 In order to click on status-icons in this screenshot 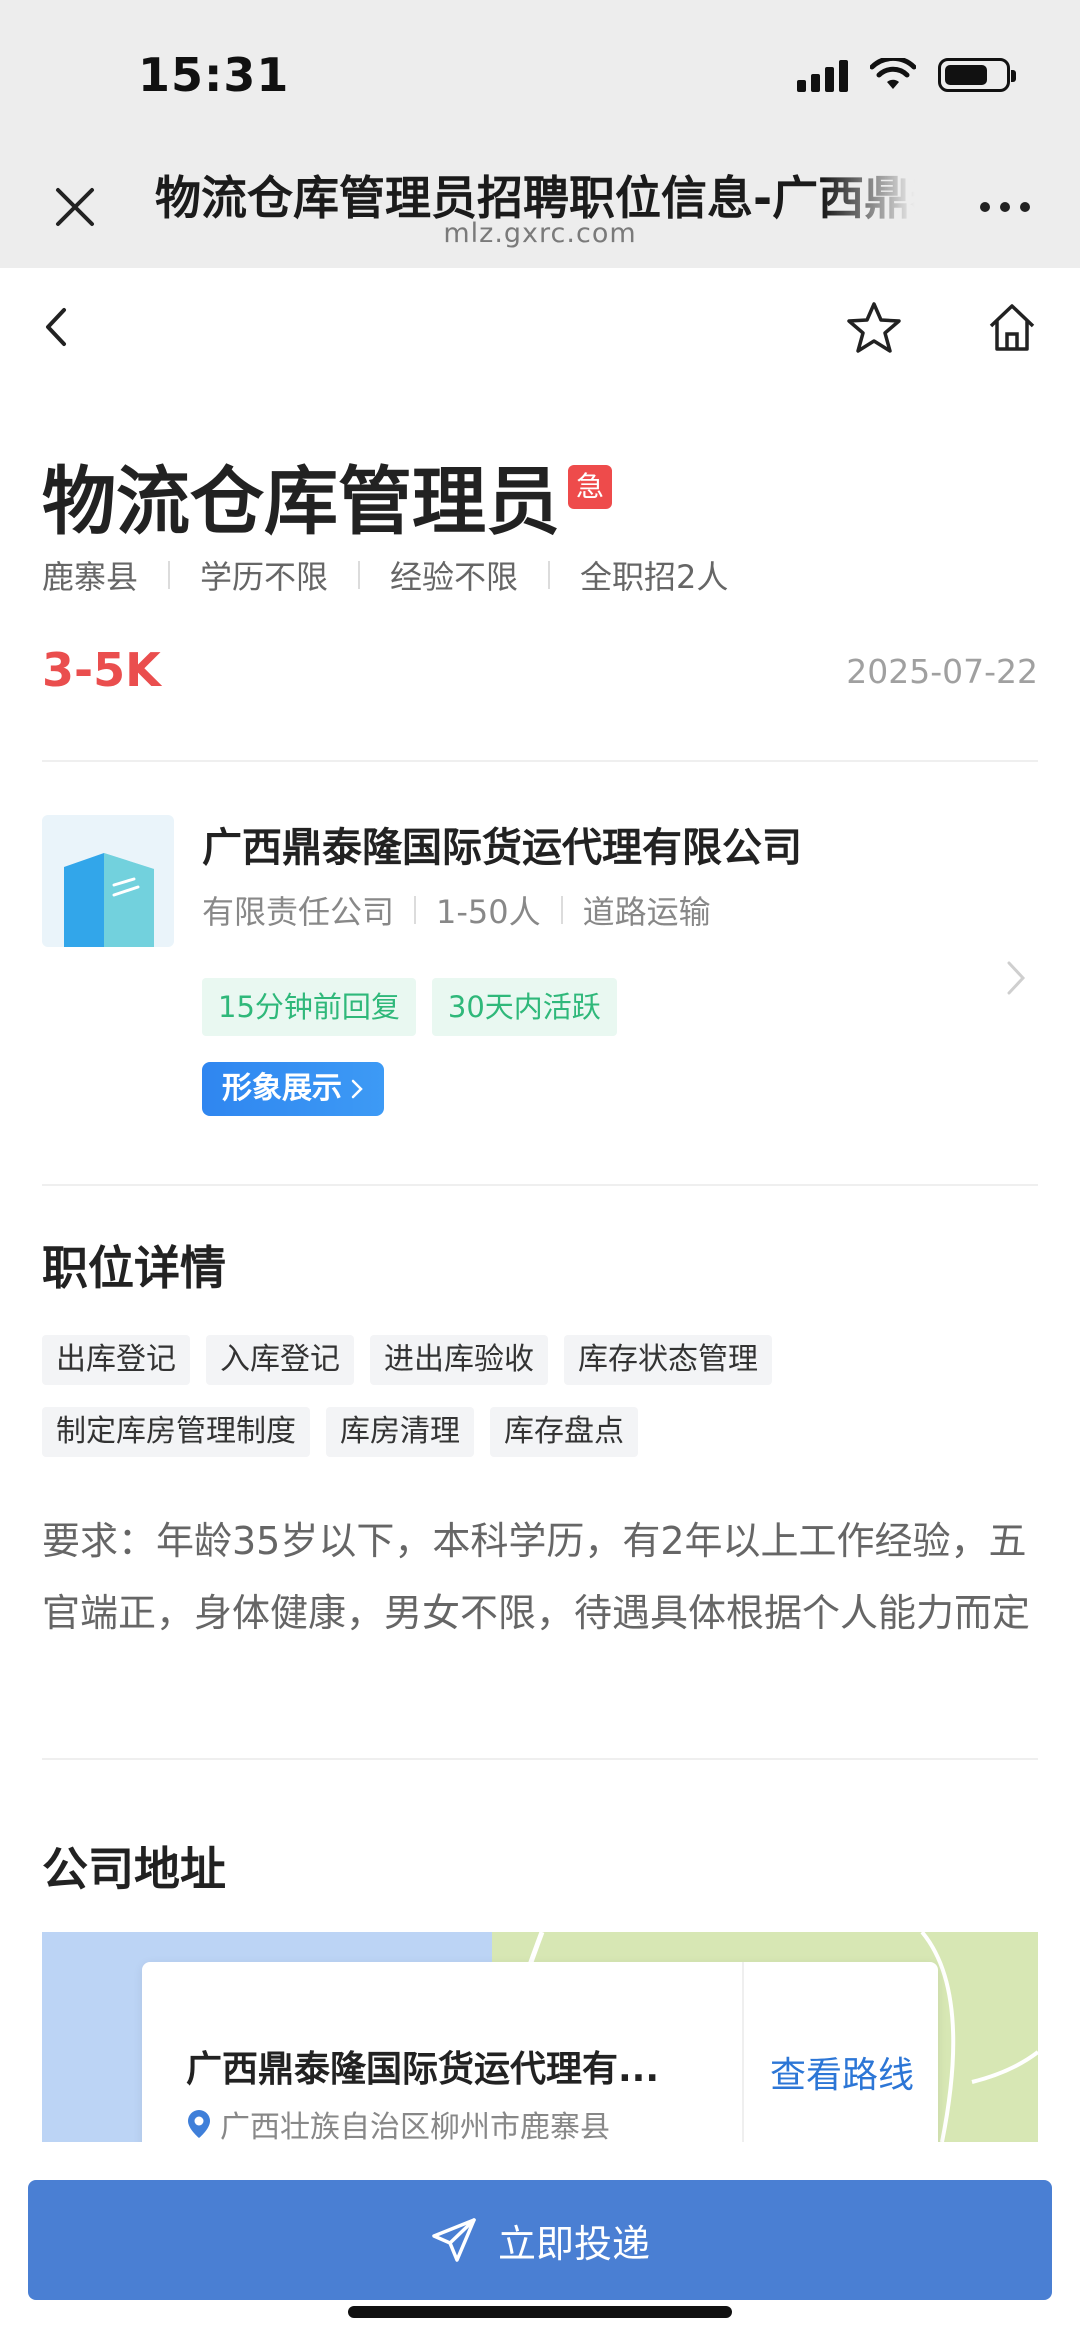, I will do `click(906, 75)`.